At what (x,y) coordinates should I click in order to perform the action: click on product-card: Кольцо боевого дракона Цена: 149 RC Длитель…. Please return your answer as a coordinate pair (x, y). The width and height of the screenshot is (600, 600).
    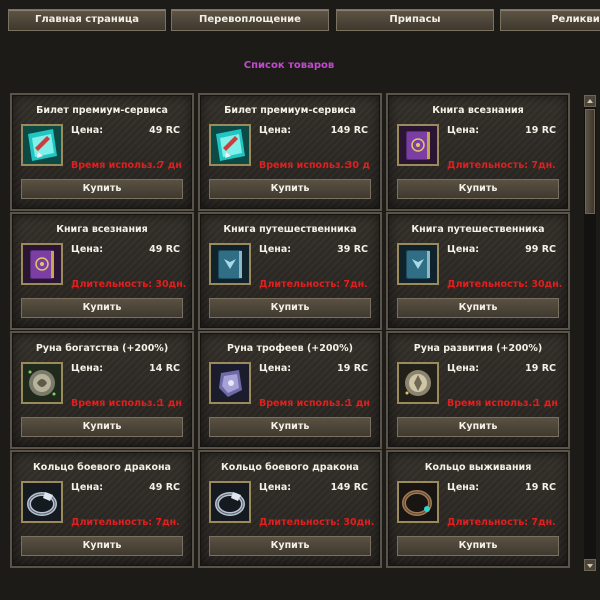
    Looking at the image, I should click on (290, 509).